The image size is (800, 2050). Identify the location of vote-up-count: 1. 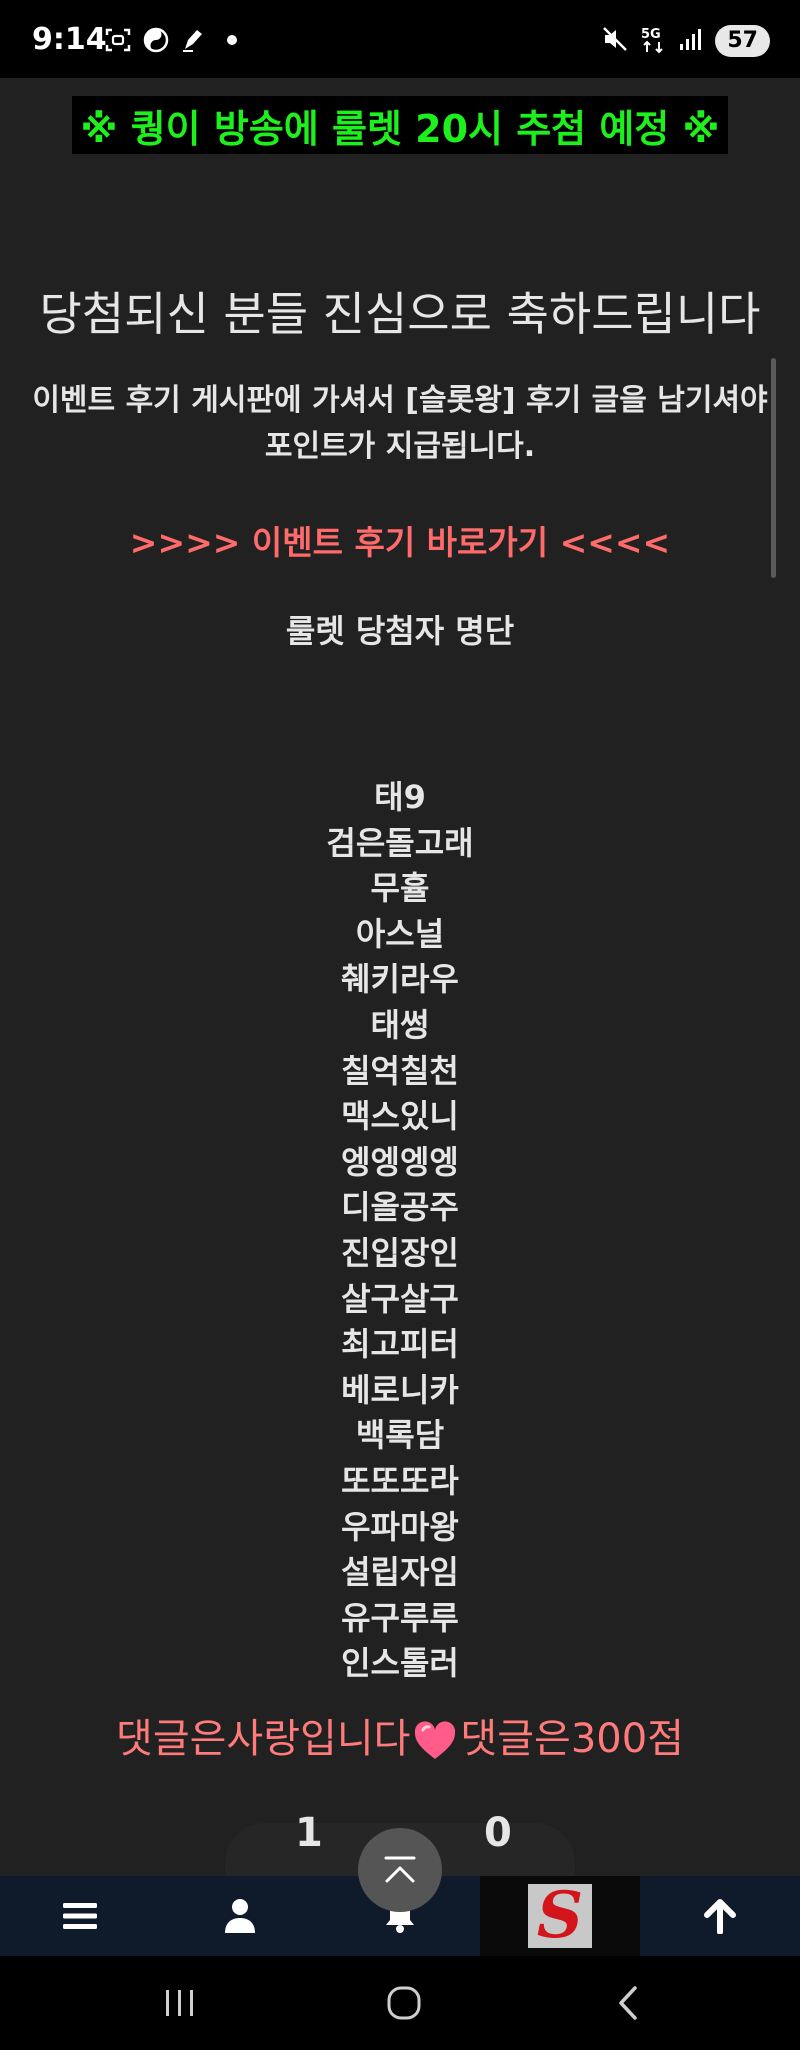
(309, 1833).